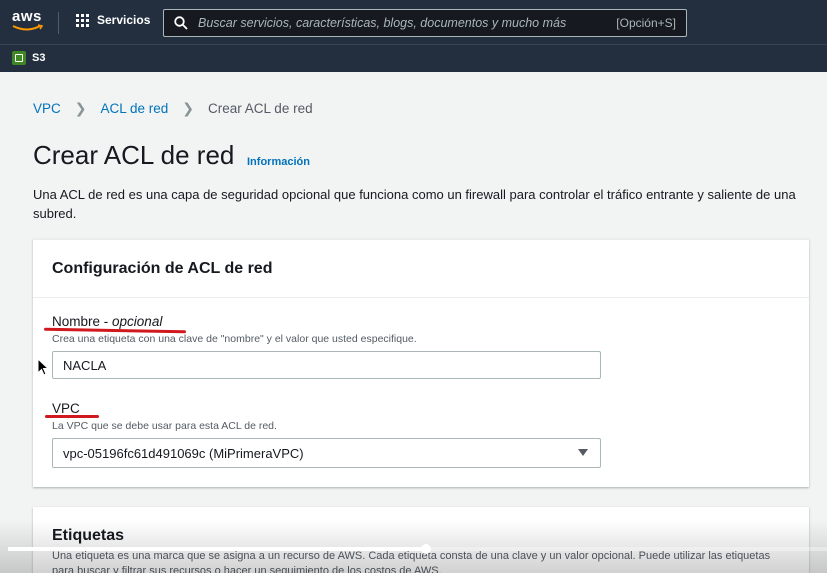 The width and height of the screenshot is (827, 573). What do you see at coordinates (66, 408) in the screenshot?
I see `vpc-field-label: VPC` at bounding box center [66, 408].